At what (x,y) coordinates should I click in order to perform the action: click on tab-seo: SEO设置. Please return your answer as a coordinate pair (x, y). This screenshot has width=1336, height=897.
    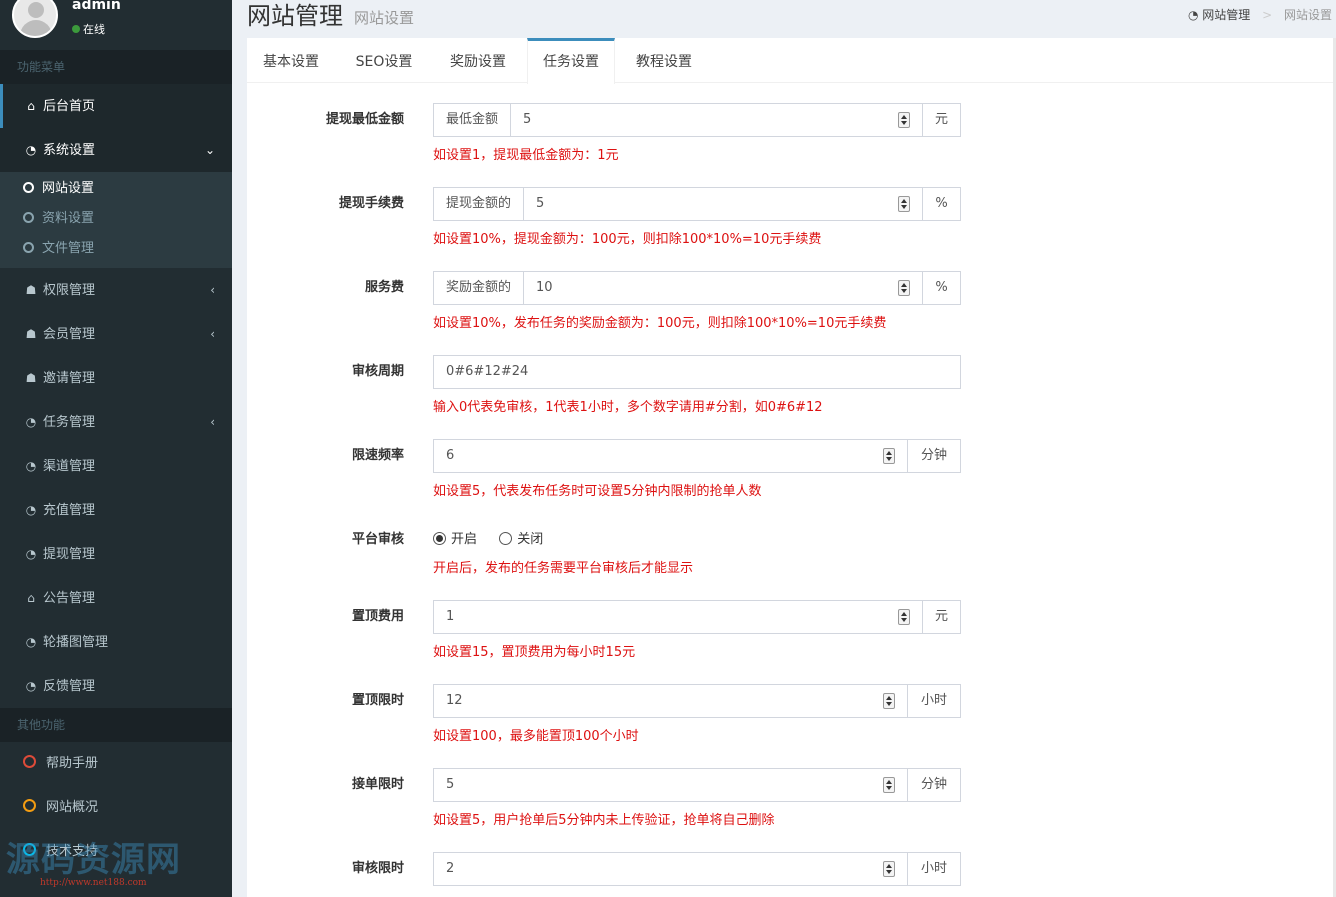
    Looking at the image, I should click on (384, 60).